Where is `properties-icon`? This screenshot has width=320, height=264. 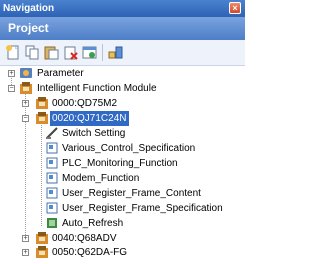
properties-icon is located at coordinates (89, 52).